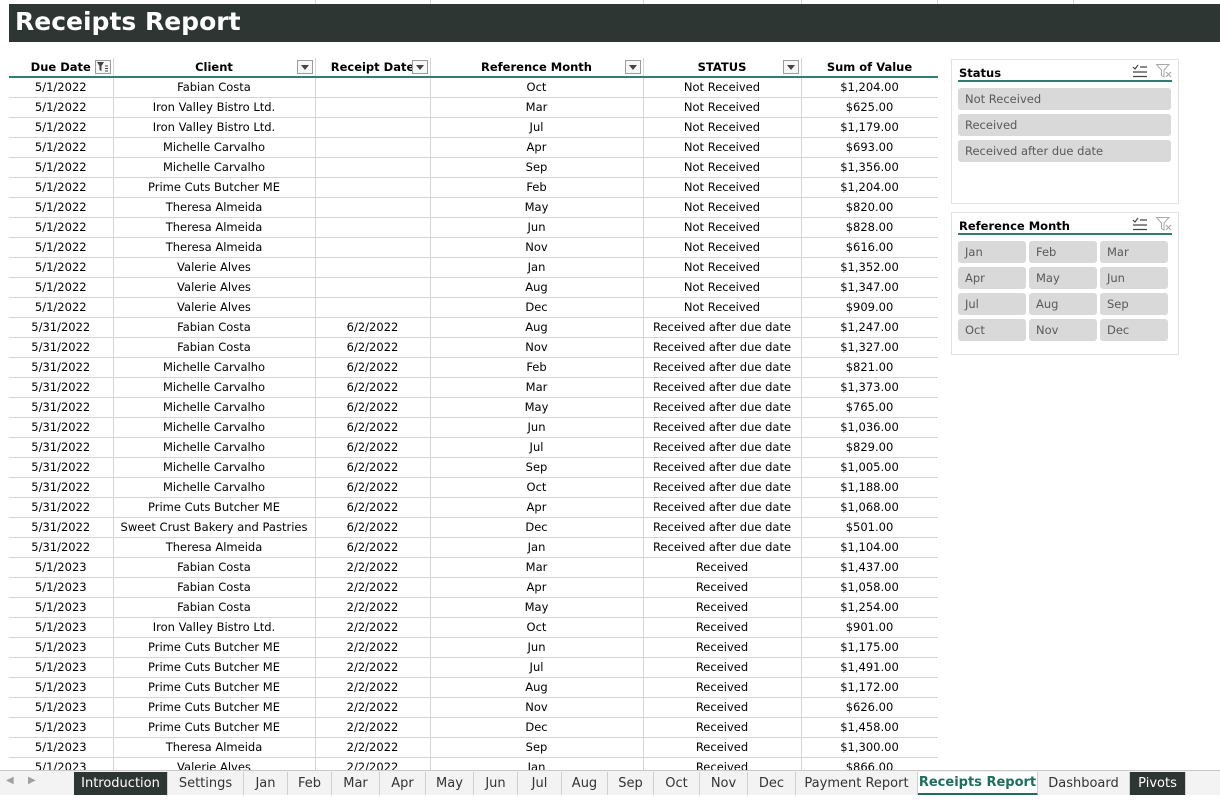 This screenshot has width=1220, height=804. I want to click on table-cell: $1,327.00, so click(869, 347).